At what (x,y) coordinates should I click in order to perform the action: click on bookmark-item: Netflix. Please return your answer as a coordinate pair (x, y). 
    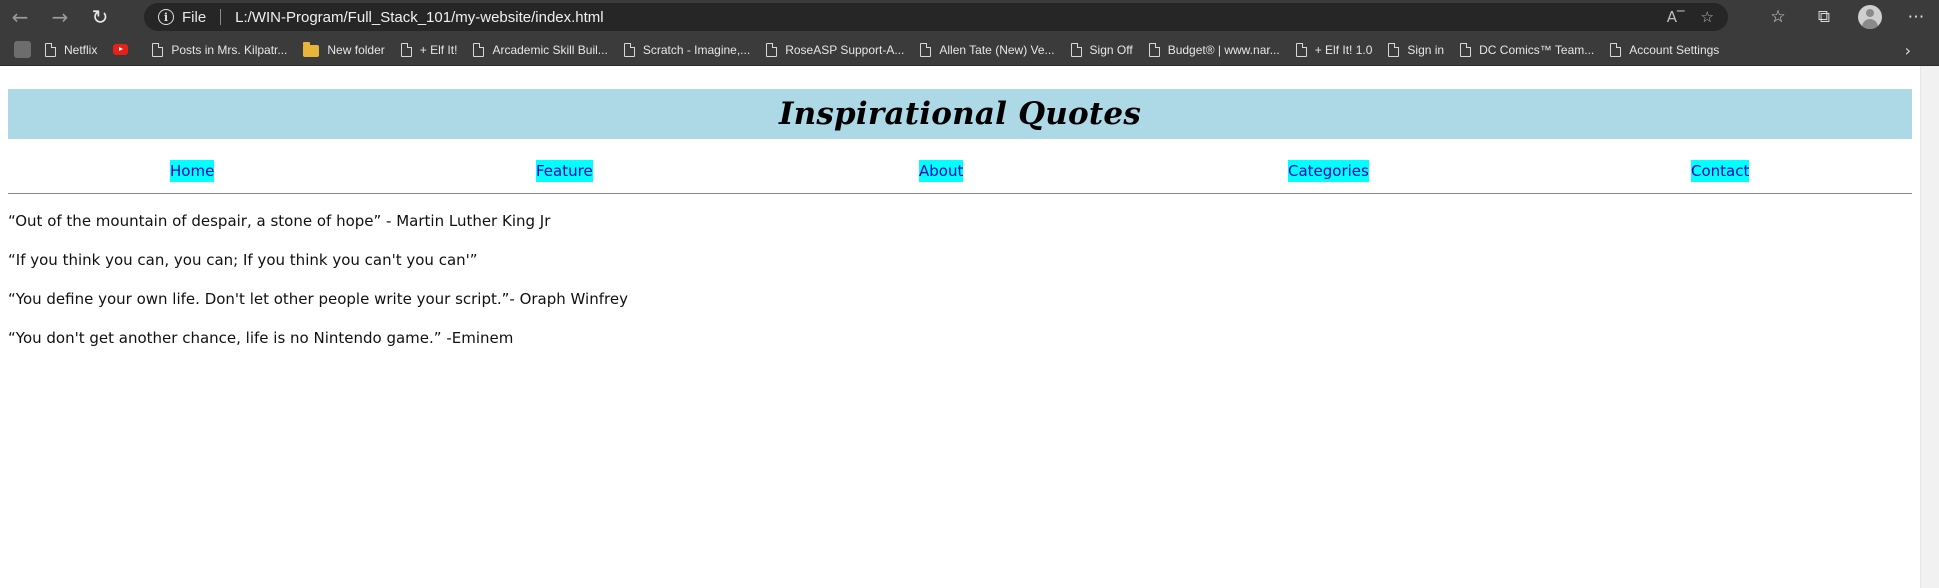
    Looking at the image, I should click on (71, 49).